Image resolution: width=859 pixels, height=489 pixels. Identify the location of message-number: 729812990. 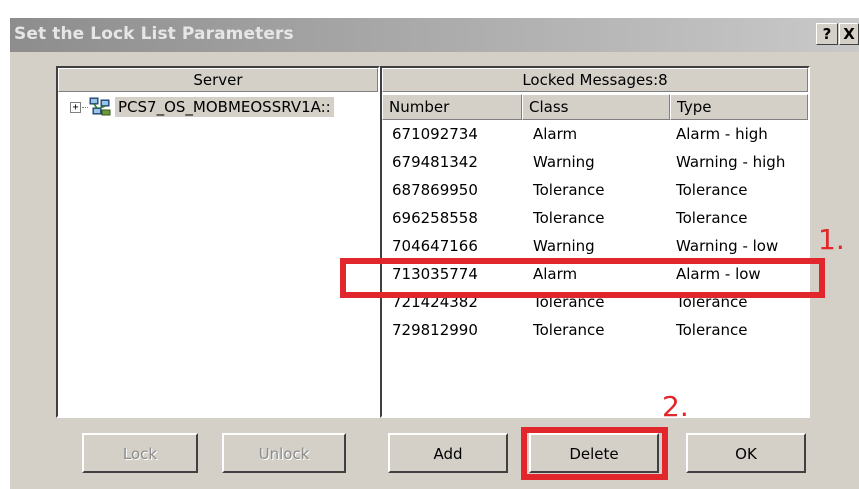
(435, 330).